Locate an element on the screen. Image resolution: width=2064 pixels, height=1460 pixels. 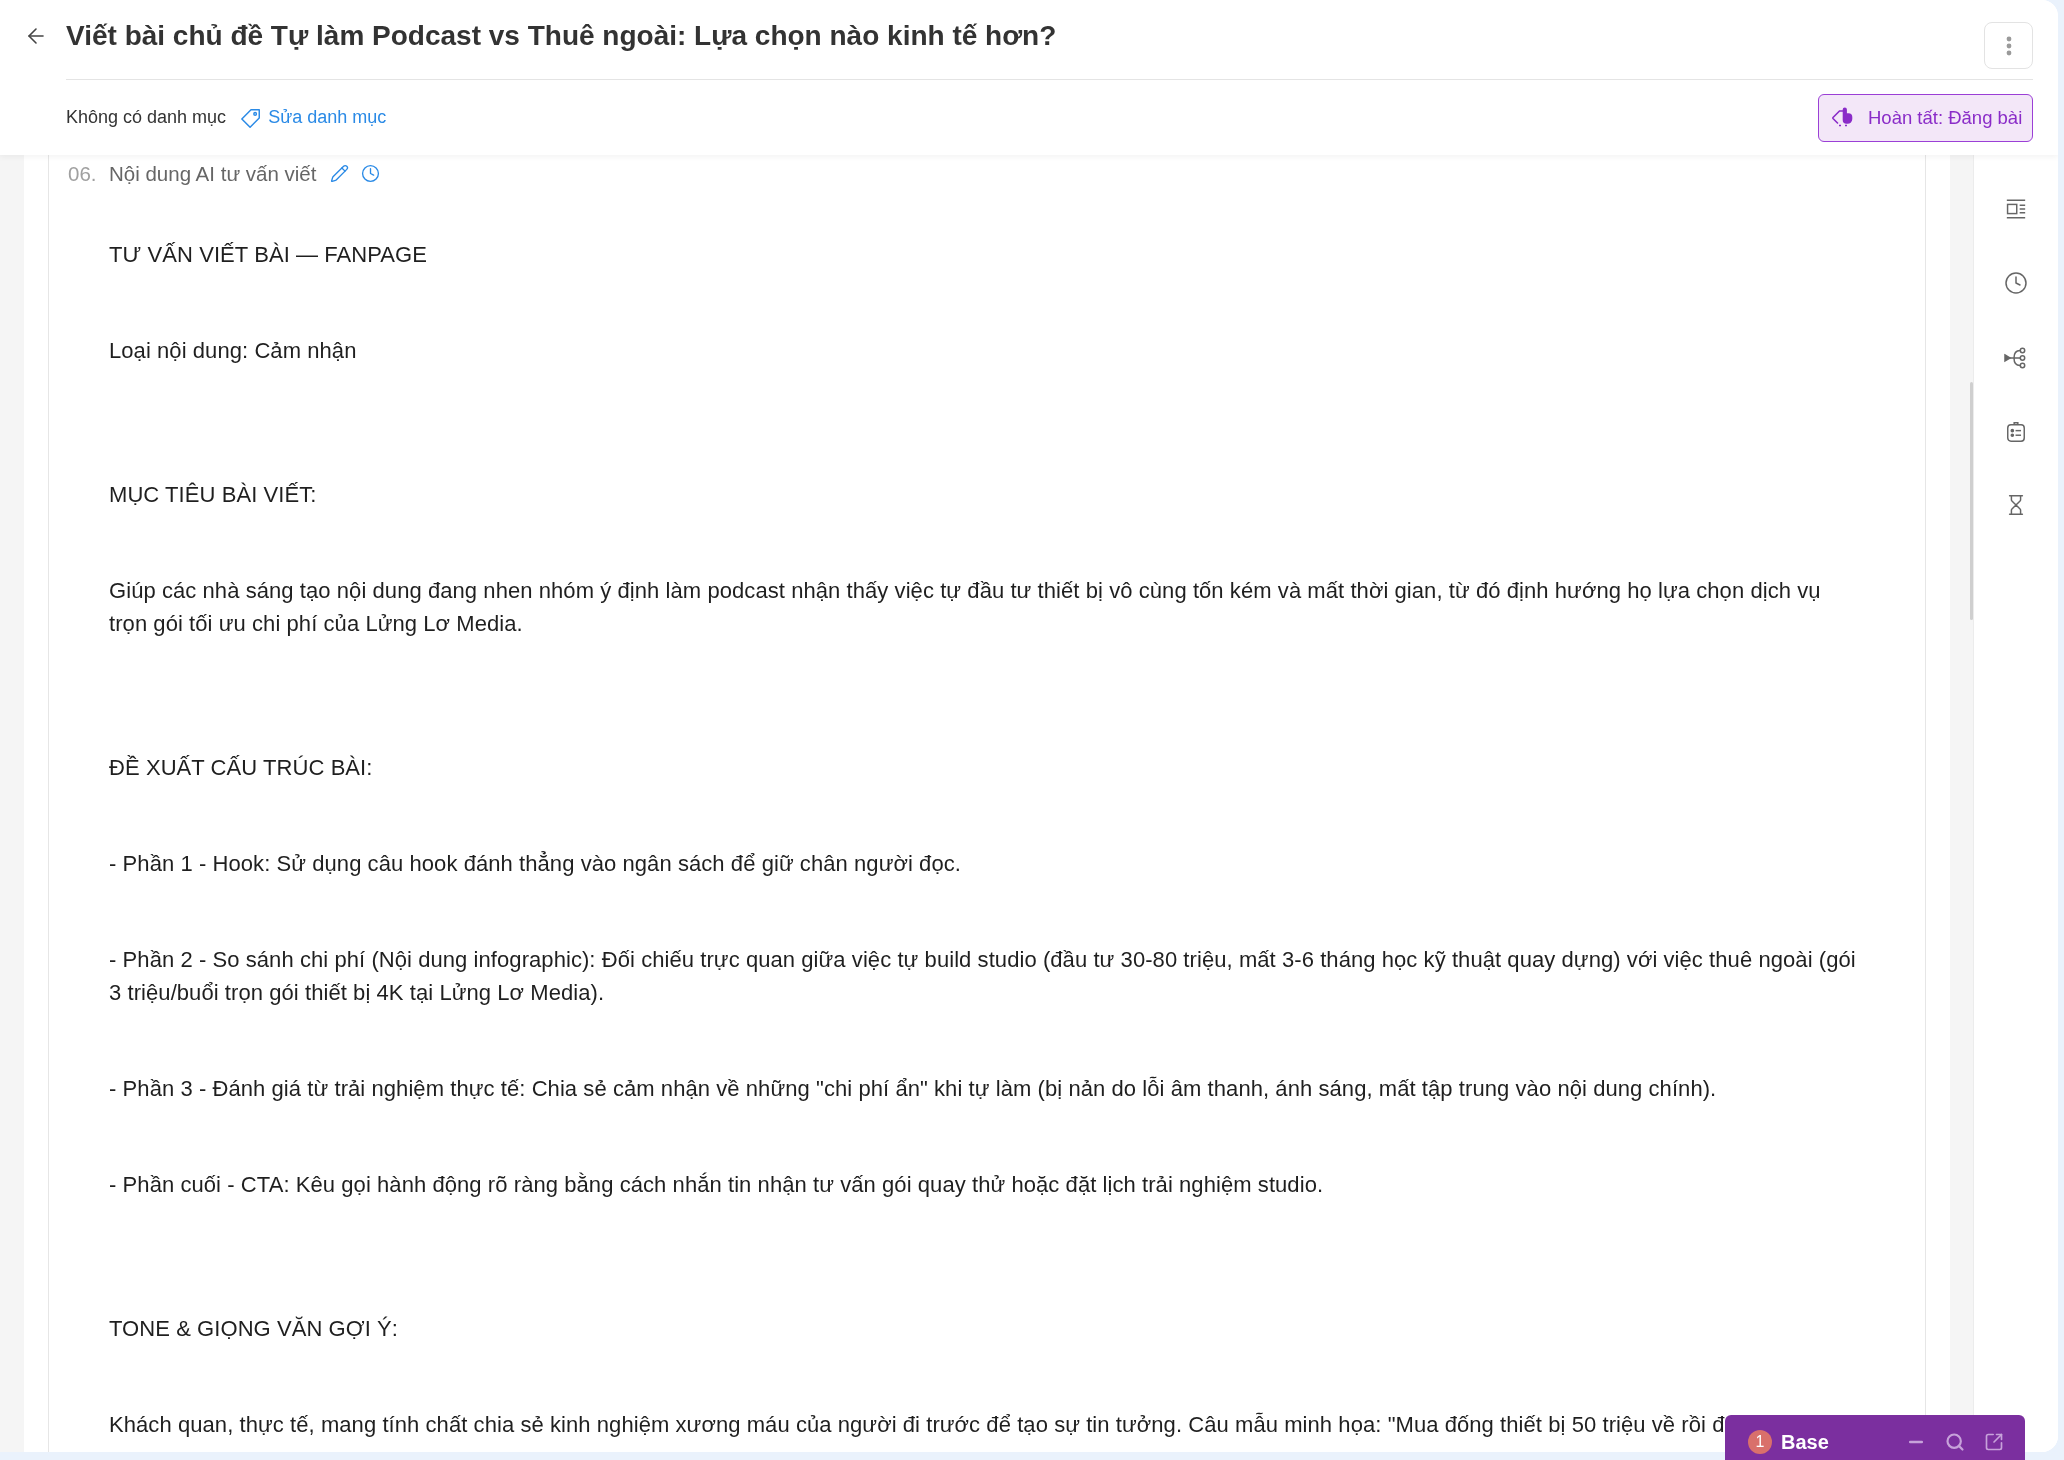
scrollbar-thumb is located at coordinates (1971, 501).